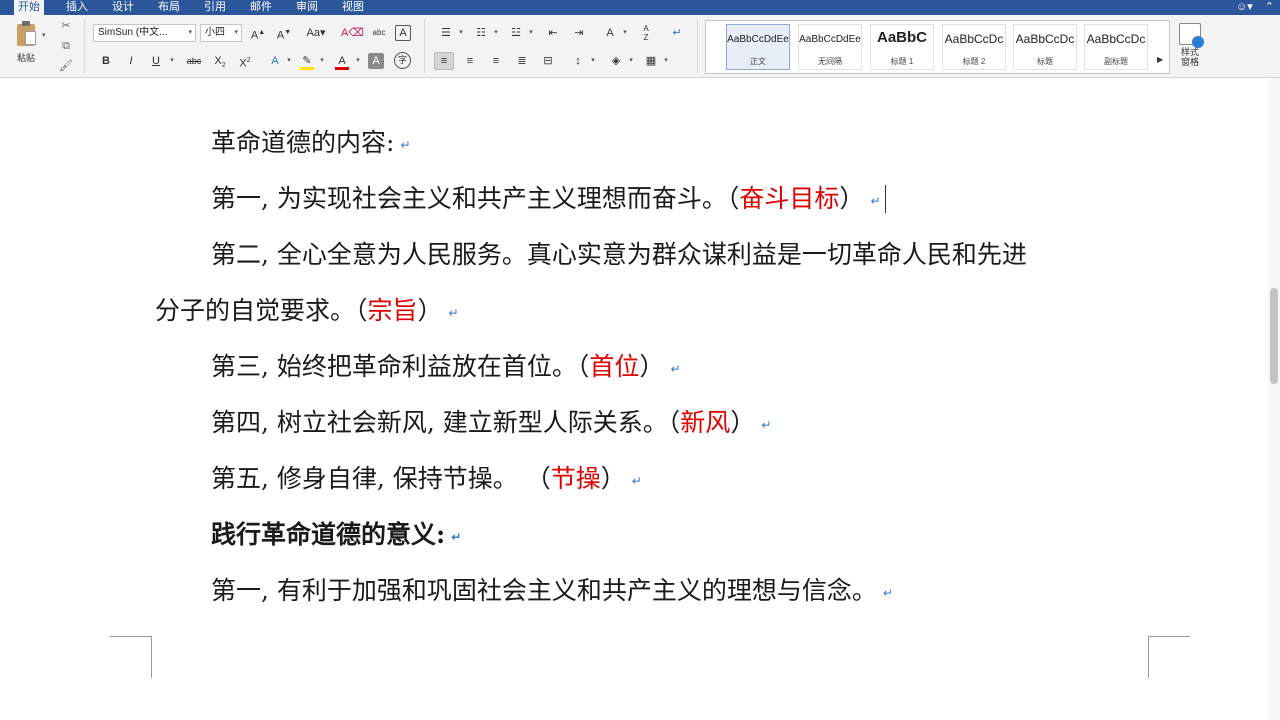 This screenshot has width=1280, height=720. What do you see at coordinates (311, 144) in the screenshot?
I see `doc-line-1: 革命道德的内容: ↵` at bounding box center [311, 144].